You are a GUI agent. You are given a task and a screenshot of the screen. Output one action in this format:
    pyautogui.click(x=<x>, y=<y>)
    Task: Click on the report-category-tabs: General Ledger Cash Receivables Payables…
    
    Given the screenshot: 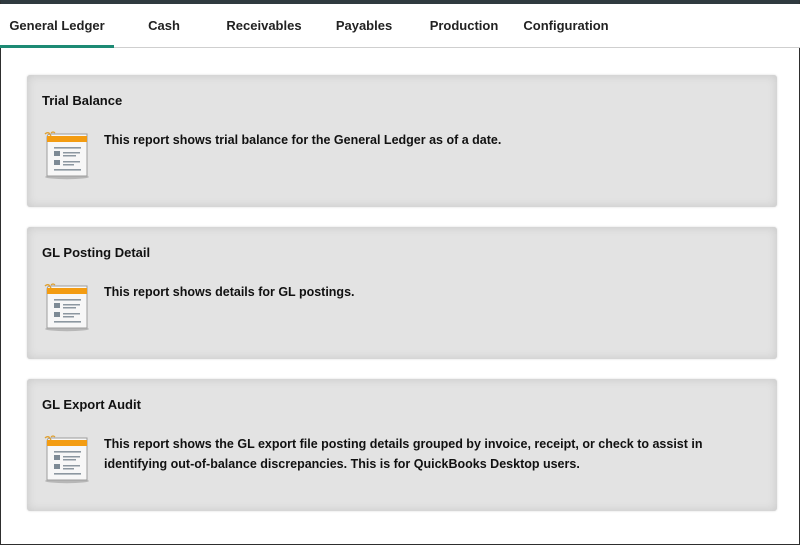 What is the action you would take?
    pyautogui.click(x=400, y=26)
    